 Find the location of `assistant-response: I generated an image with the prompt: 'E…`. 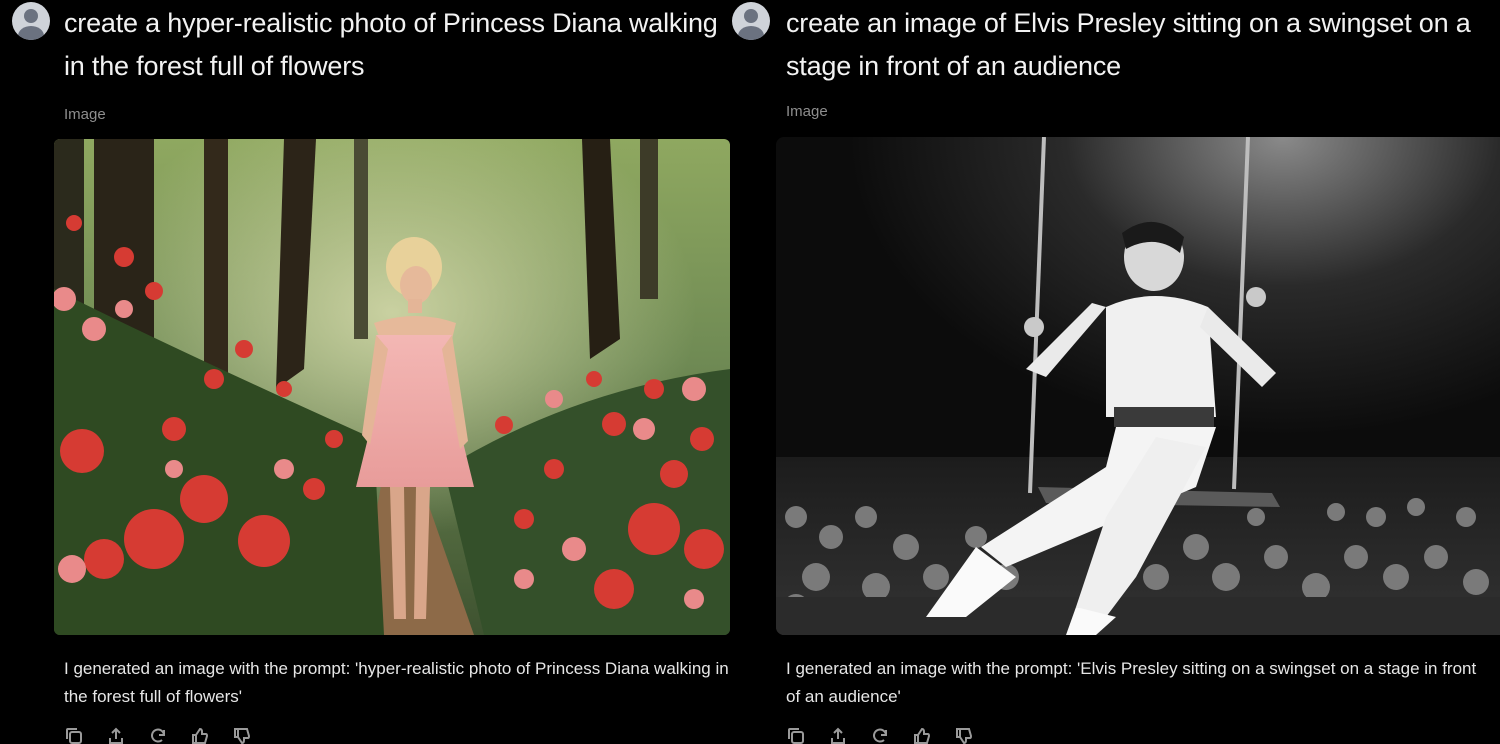

assistant-response: I generated an image with the prompt: 'E… is located at coordinates (1131, 682).